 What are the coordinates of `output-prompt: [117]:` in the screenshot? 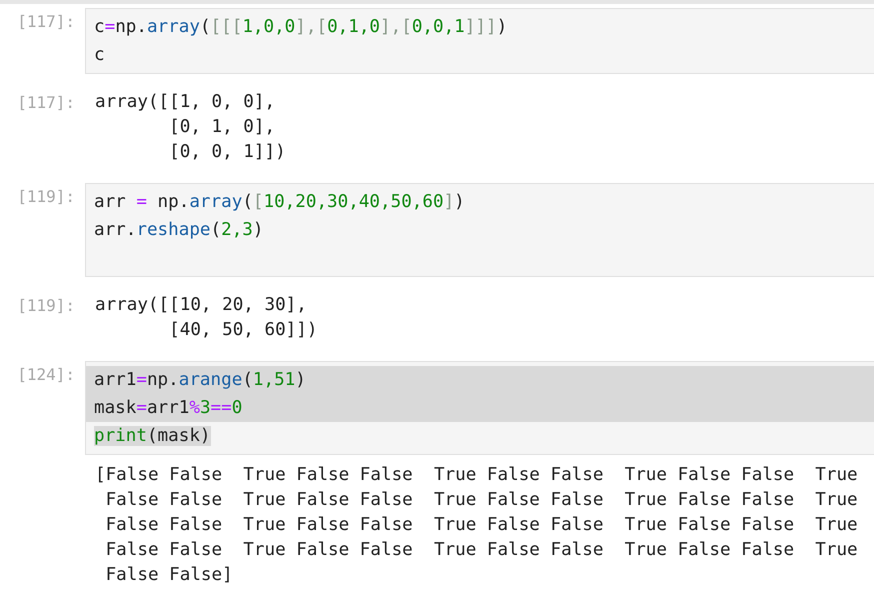 It's located at (46, 103).